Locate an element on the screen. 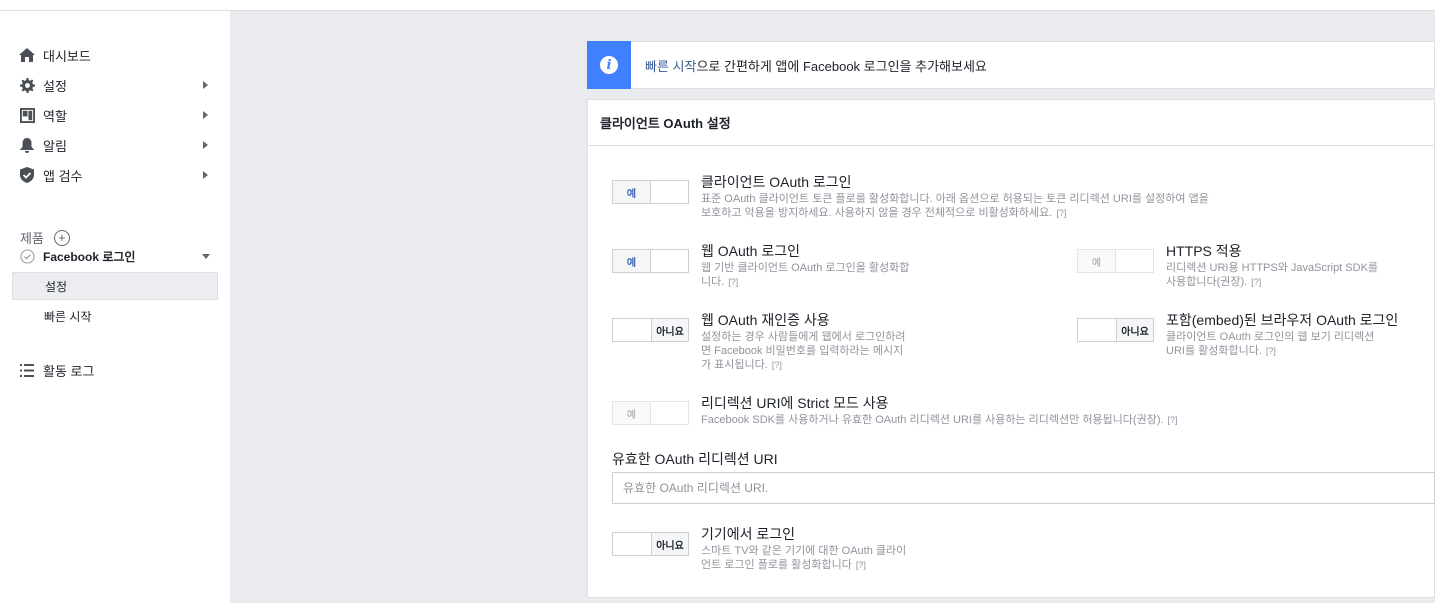 The image size is (1435, 603). sidebar-subitem-label: 빠른 시작 is located at coordinates (68, 316).